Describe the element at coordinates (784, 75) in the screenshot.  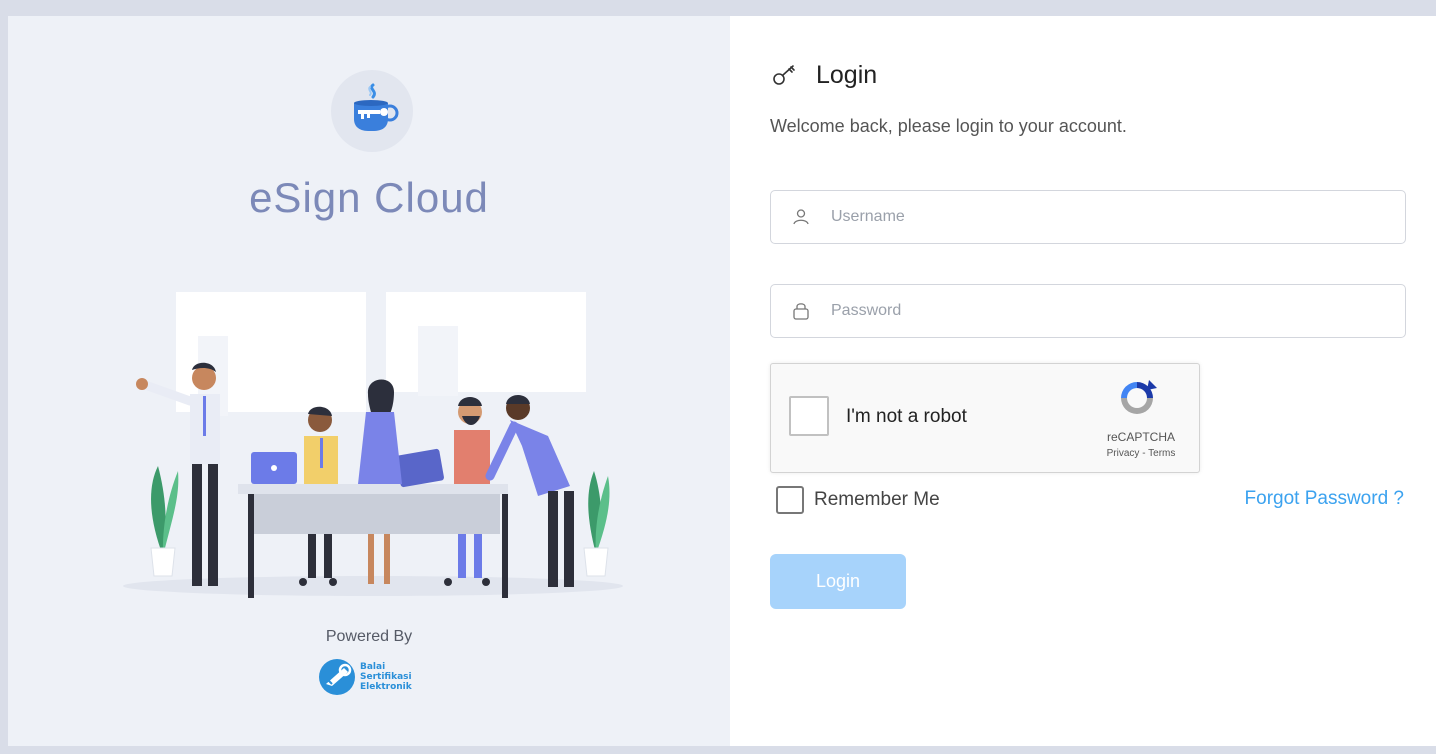
I see `key-icon` at that location.